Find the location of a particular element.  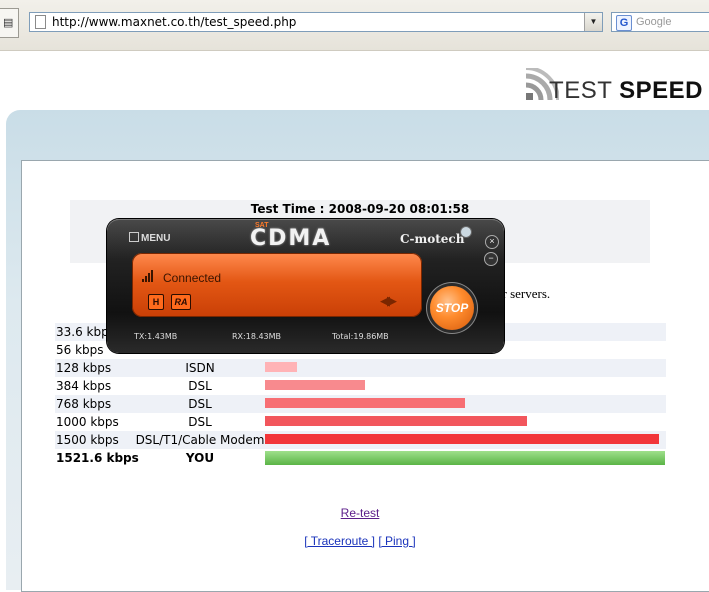

table-row: 768 kbps DSL is located at coordinates (360, 404).